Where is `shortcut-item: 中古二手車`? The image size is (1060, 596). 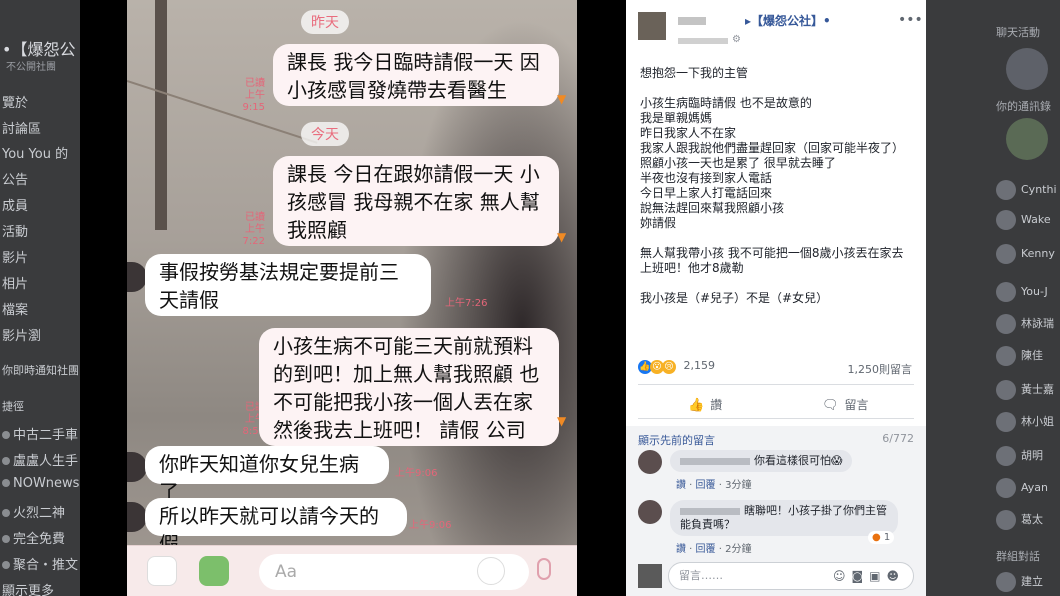 shortcut-item: 中古二手車 is located at coordinates (40, 433).